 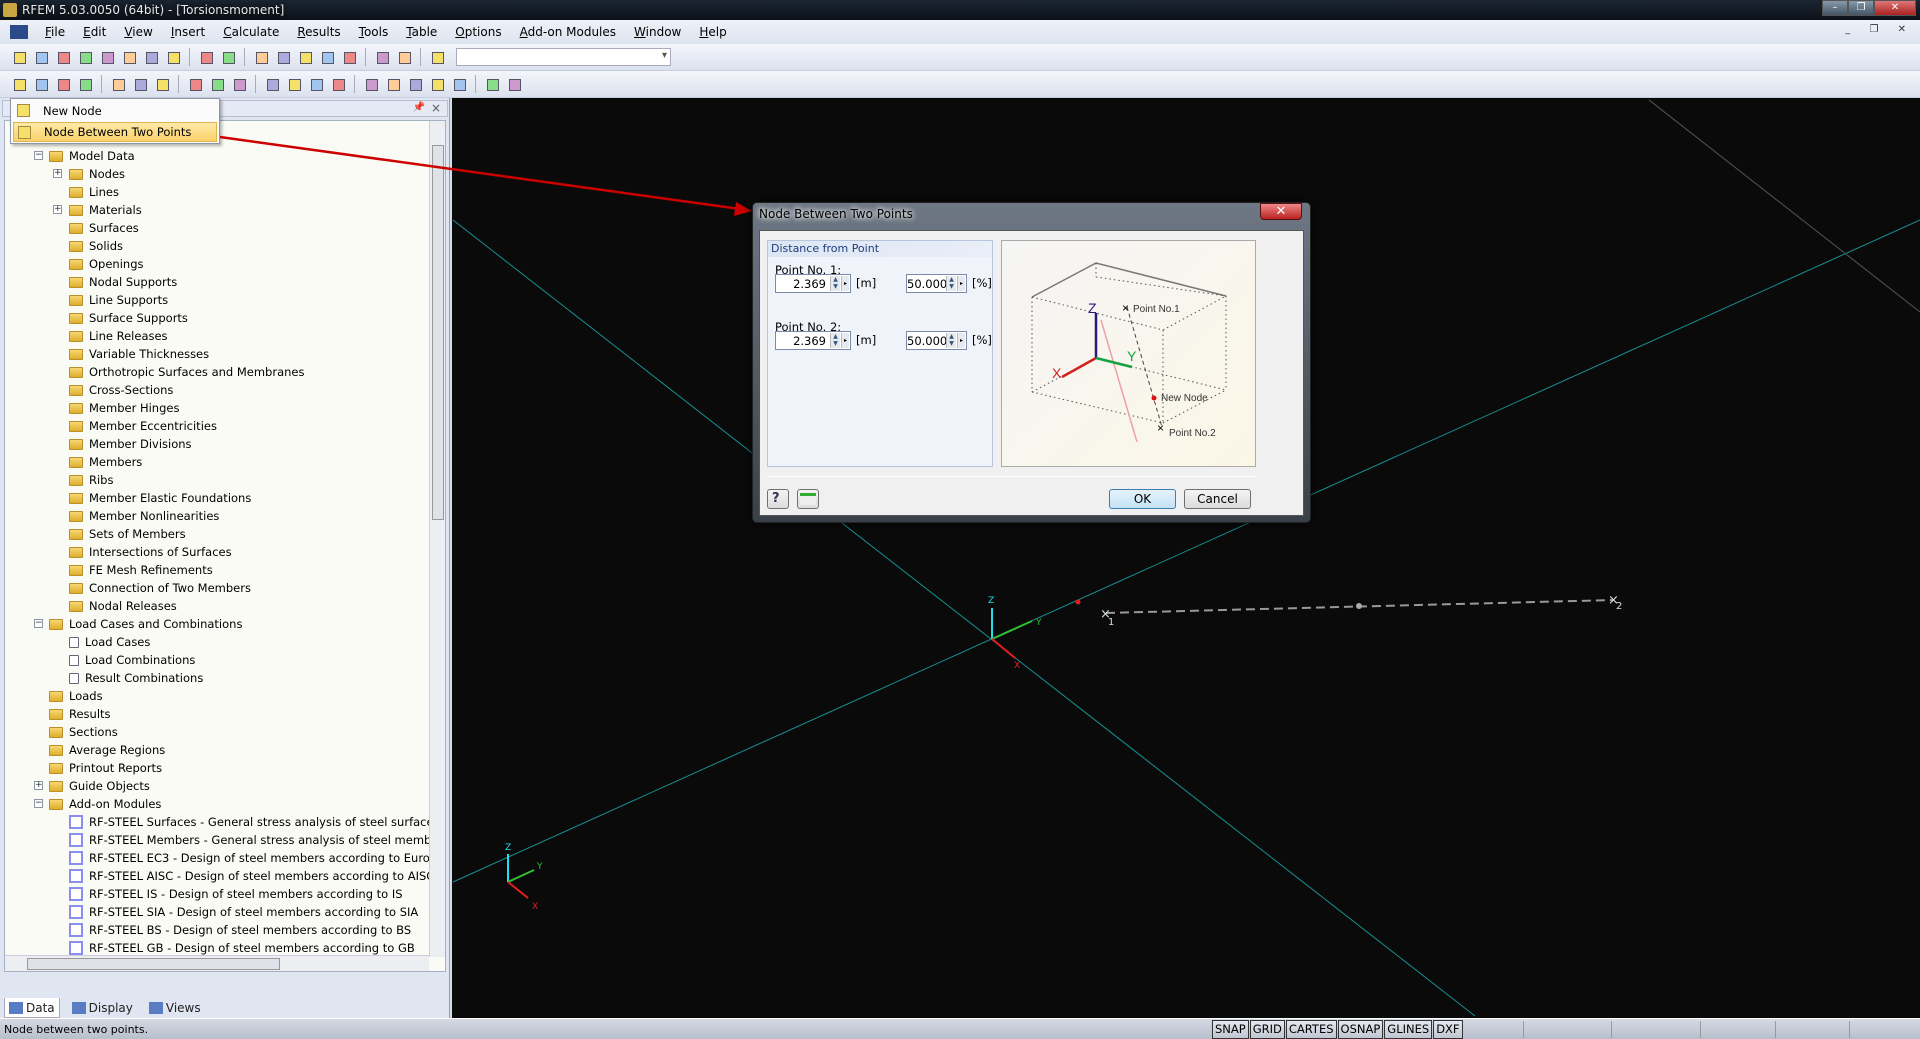 What do you see at coordinates (19, 32) in the screenshot?
I see `rfem-logo-icon` at bounding box center [19, 32].